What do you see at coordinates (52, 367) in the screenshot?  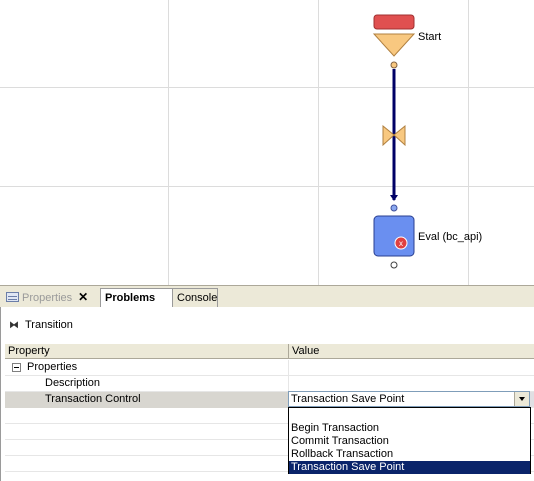 I see `row-label: Properties` at bounding box center [52, 367].